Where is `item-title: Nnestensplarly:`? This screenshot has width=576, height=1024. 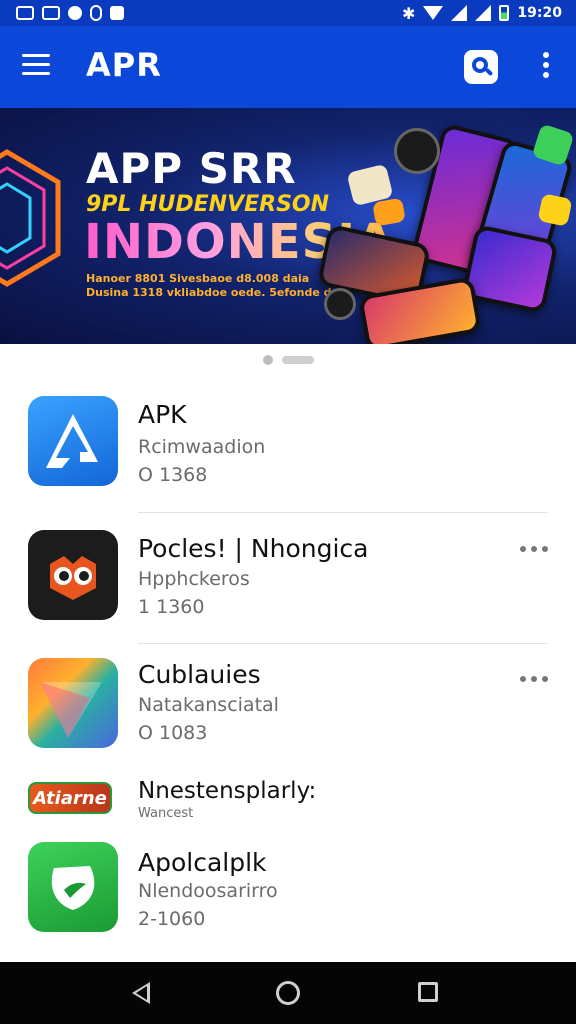 item-title: Nnestensplarly: is located at coordinates (227, 791).